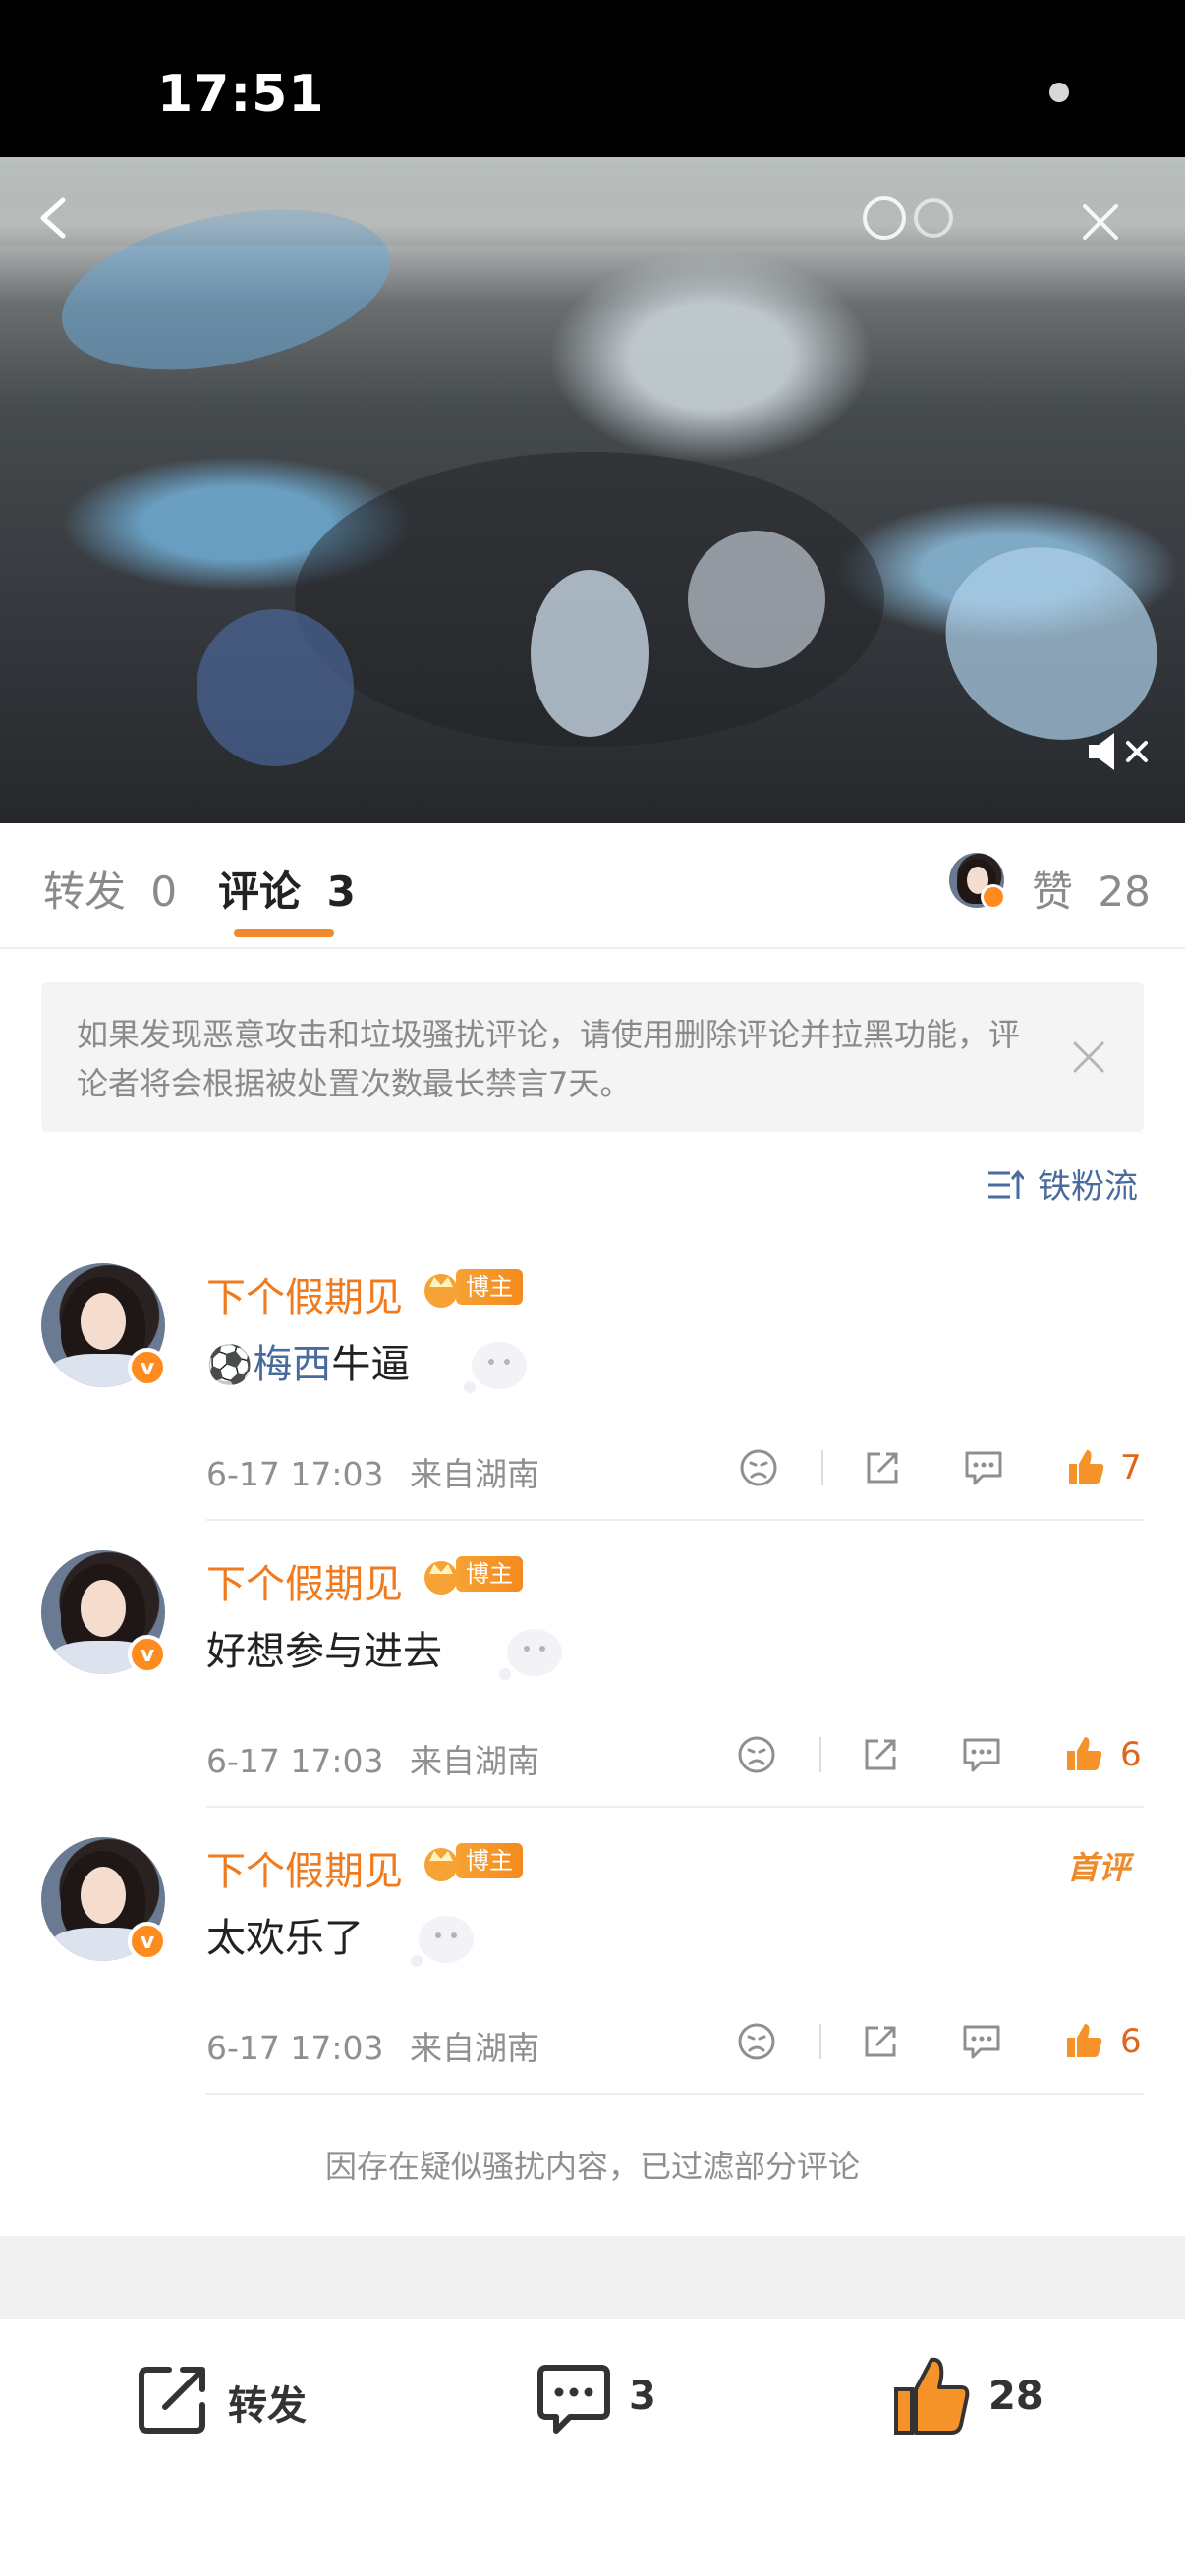  What do you see at coordinates (1099, 1867) in the screenshot?
I see `first-comment-badge: 首评` at bounding box center [1099, 1867].